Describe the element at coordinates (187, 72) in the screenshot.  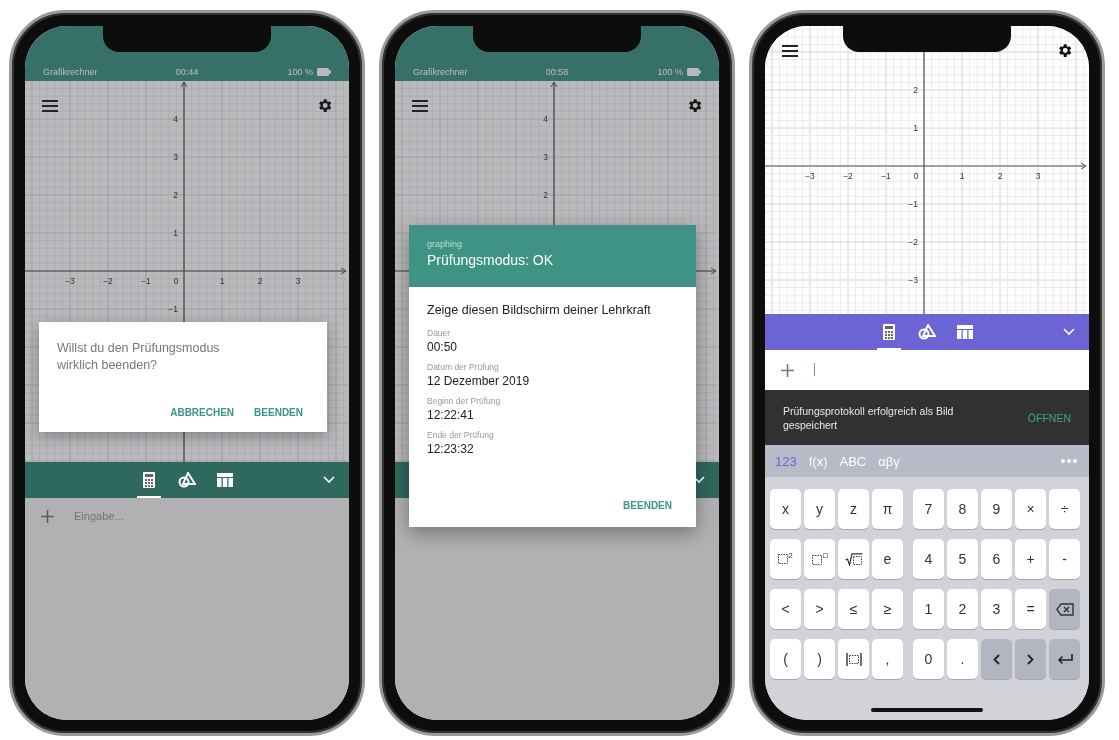
I see `clock-time: 00:44` at that location.